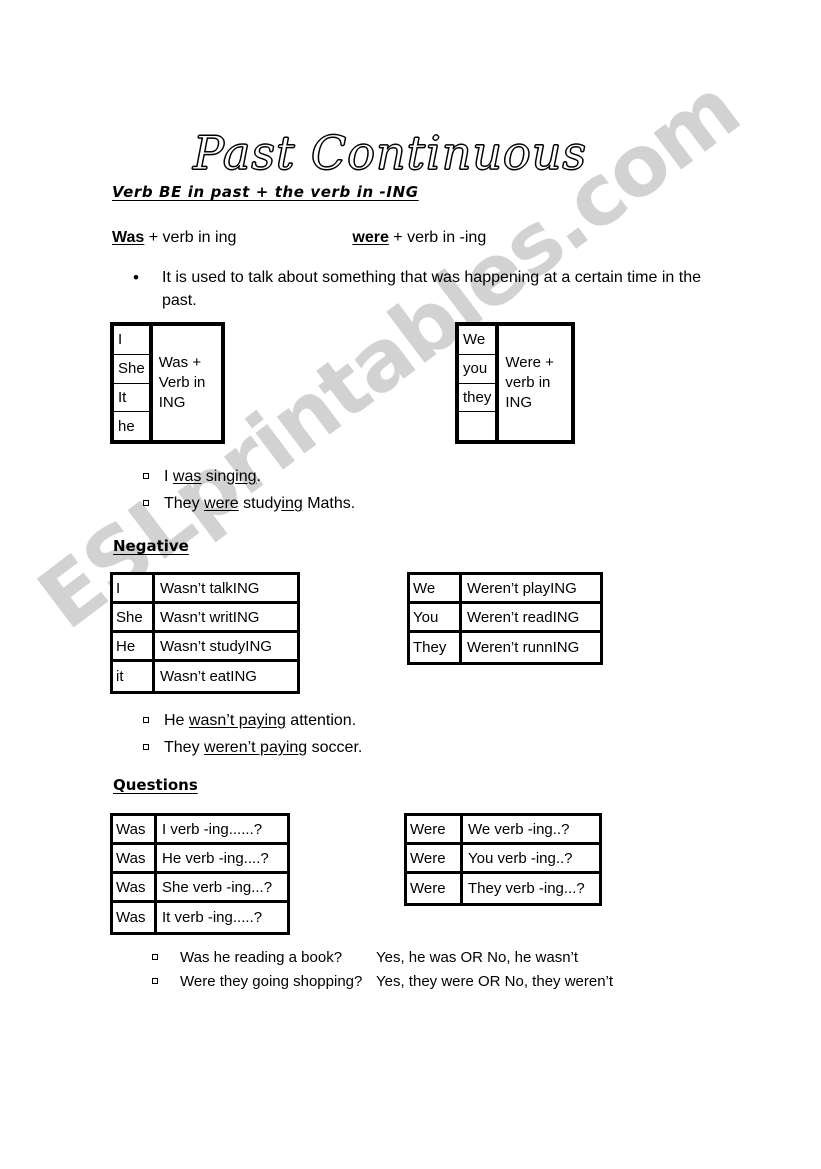 Image resolution: width=821 pixels, height=1169 pixels. Describe the element at coordinates (477, 398) in the screenshot. I see `table-cell: they` at that location.